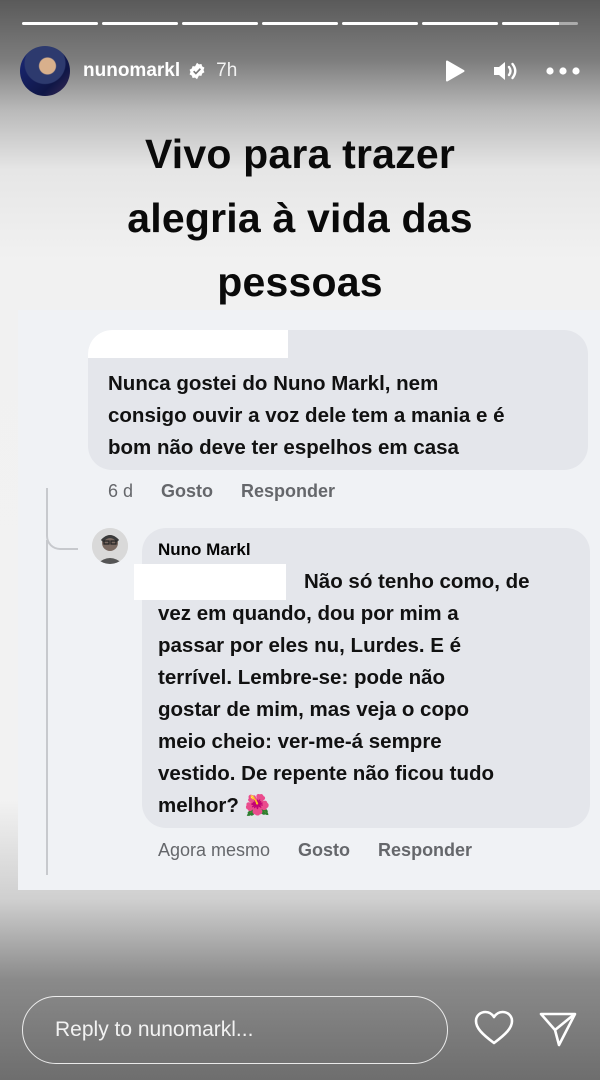  I want to click on reply-line: Não só tenho como, de, so click(417, 581).